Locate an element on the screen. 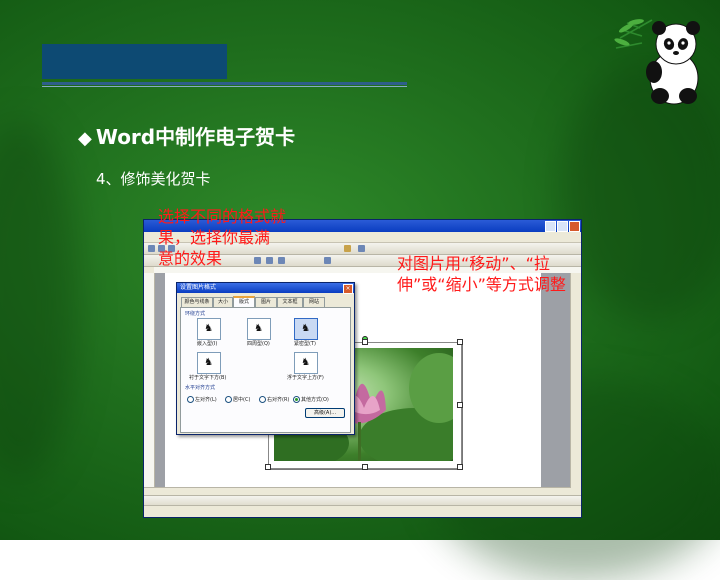  tab-web: 网站 is located at coordinates (314, 302).